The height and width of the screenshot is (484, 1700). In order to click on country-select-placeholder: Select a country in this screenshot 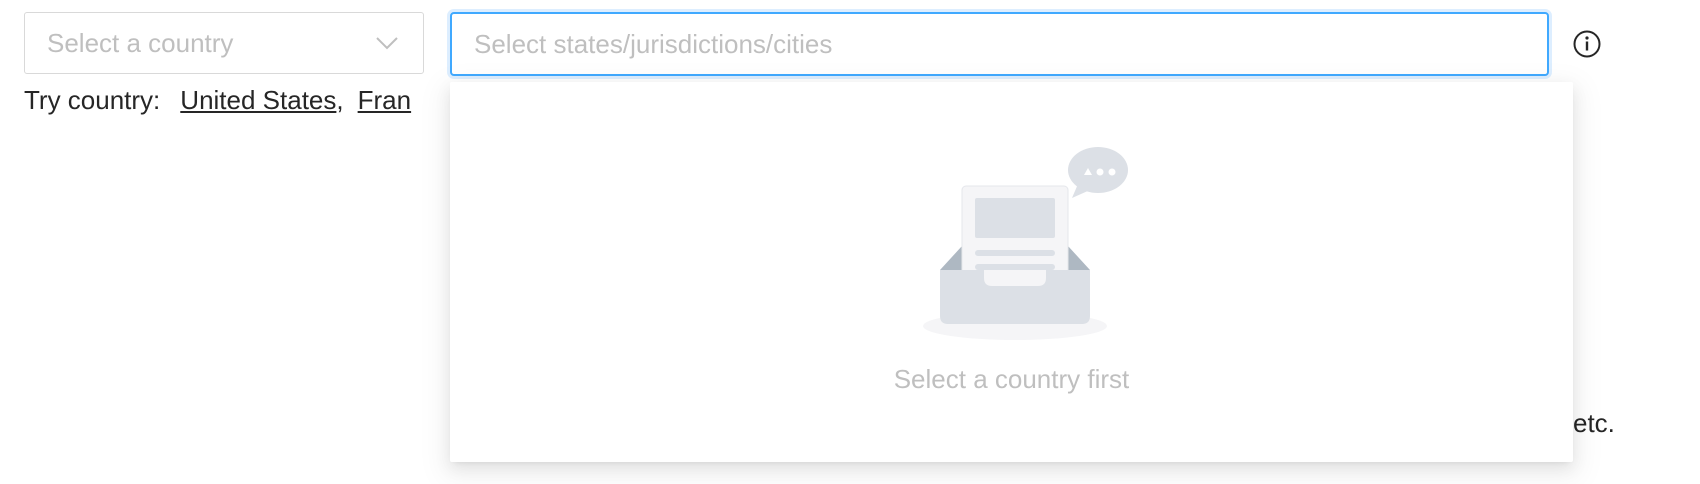, I will do `click(140, 42)`.